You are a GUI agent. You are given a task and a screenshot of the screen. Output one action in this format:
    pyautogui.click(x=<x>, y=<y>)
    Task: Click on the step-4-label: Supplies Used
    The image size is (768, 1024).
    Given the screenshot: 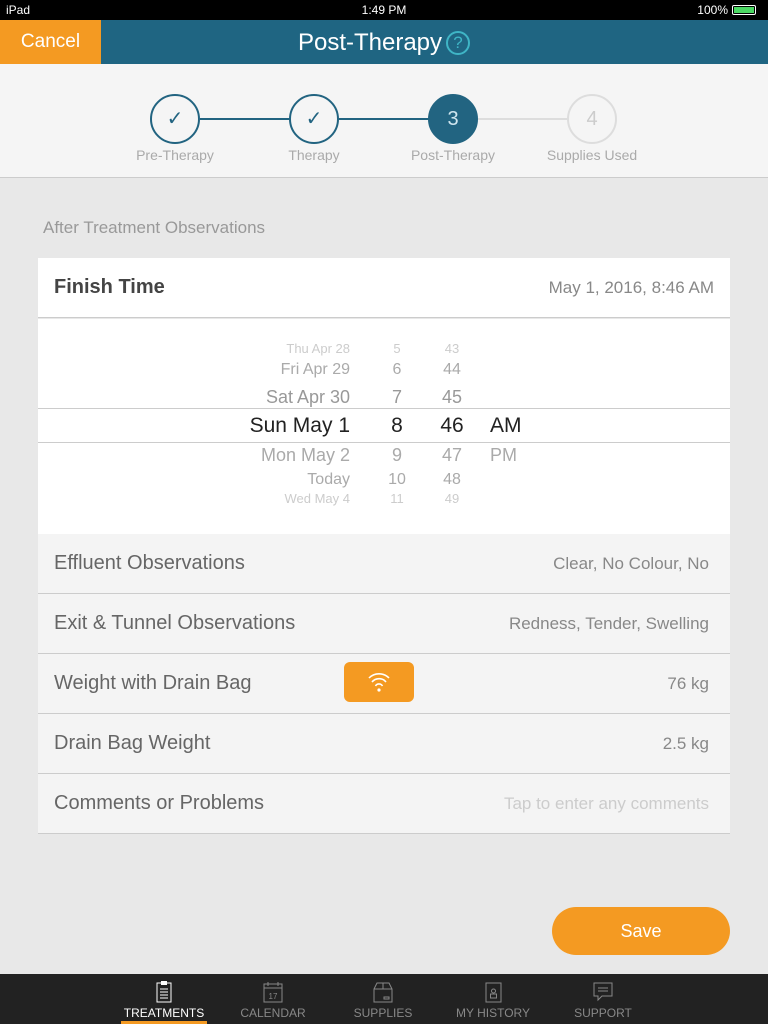 What is the action you would take?
    pyautogui.click(x=592, y=155)
    